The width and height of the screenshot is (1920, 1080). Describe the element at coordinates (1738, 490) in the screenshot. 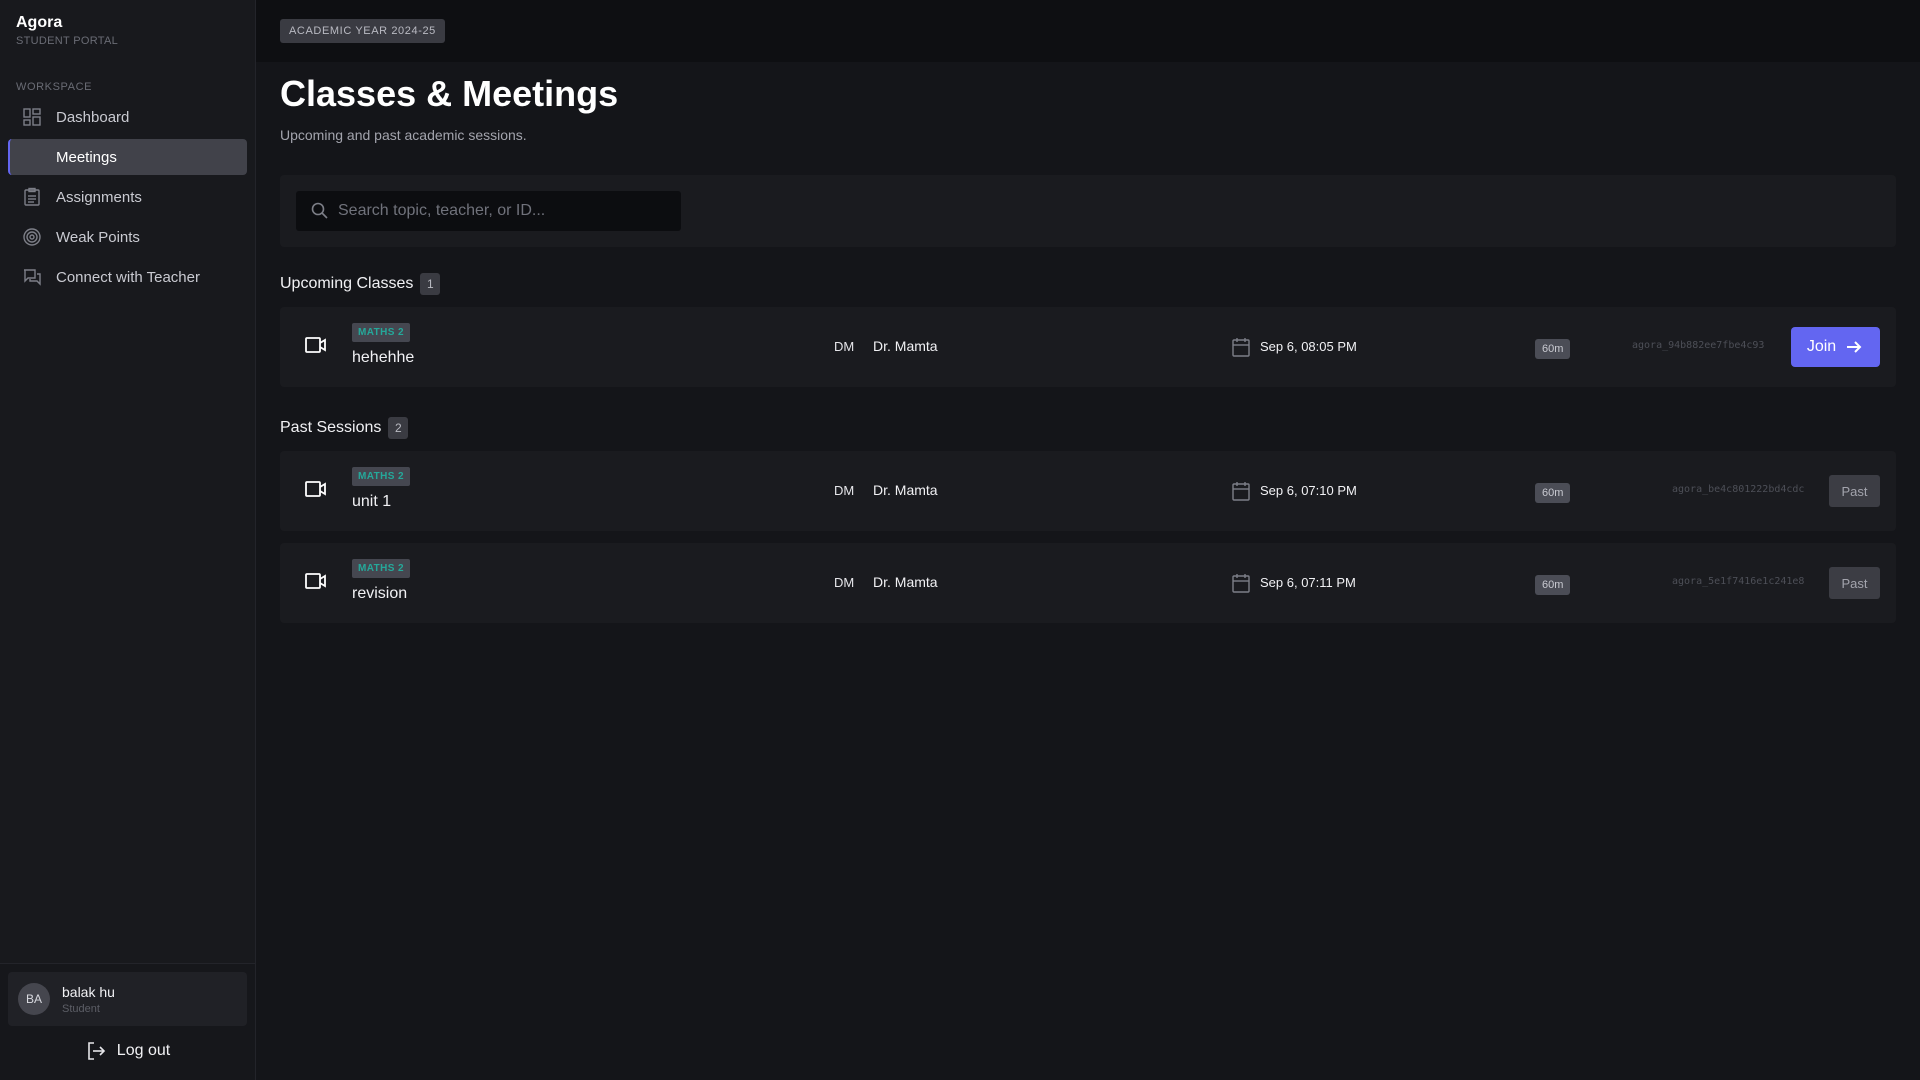

I see `meeting-id: agora_be4c801222bd4cdc` at that location.